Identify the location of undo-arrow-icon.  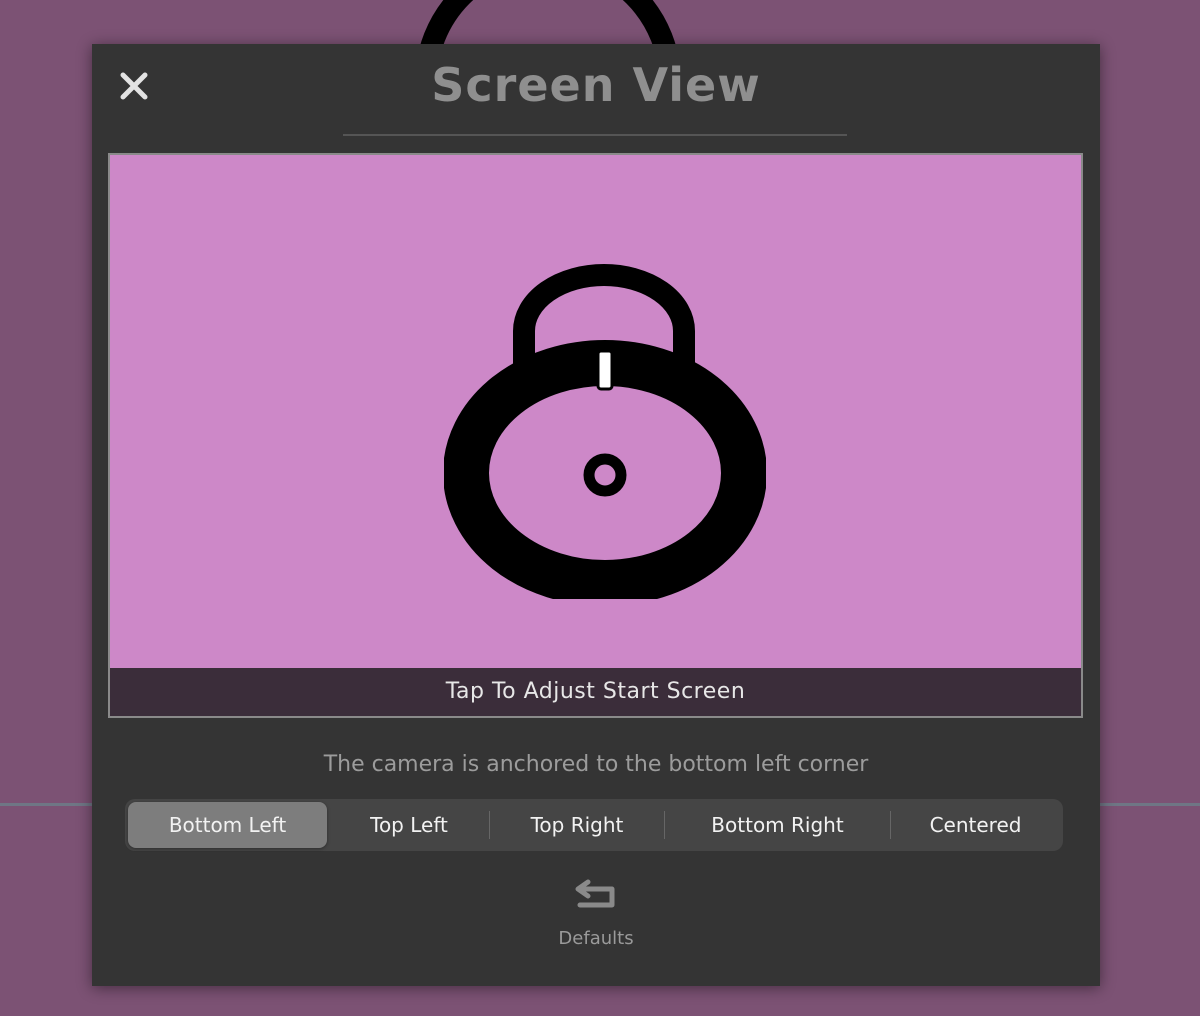
(595, 893).